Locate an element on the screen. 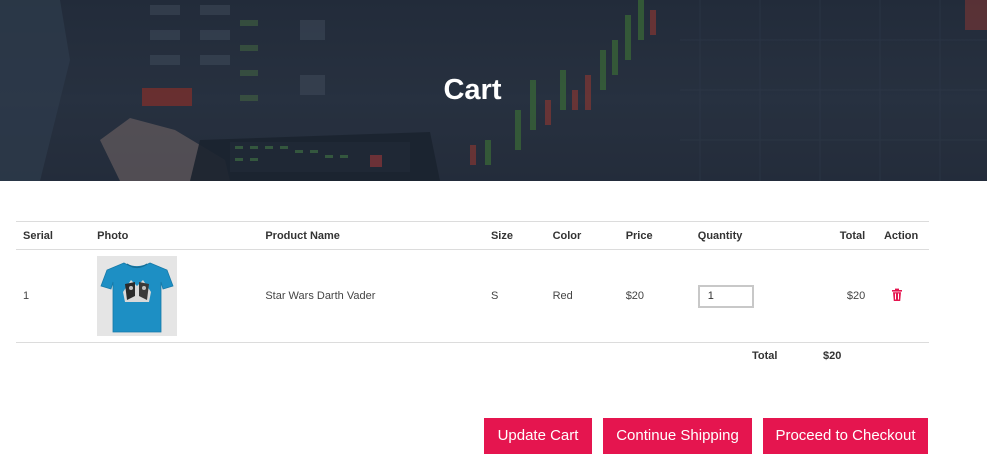  proceed-to-checkout-button: Proceed to Checkout is located at coordinates (845, 436).